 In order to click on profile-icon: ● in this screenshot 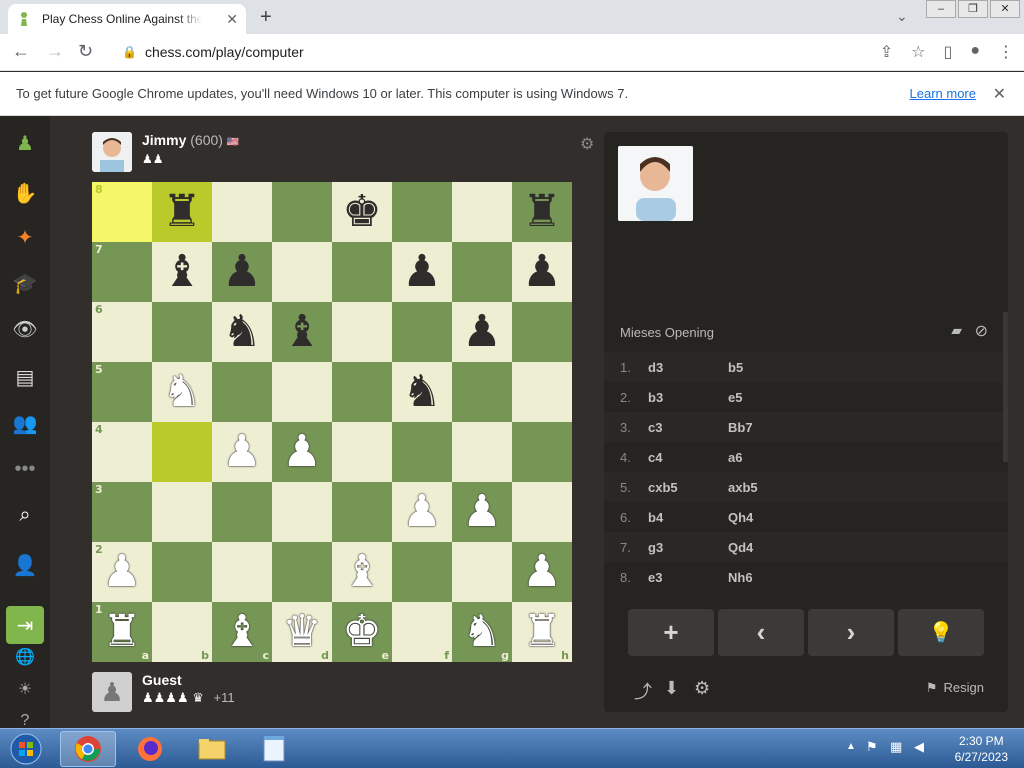, I will do `click(975, 52)`.